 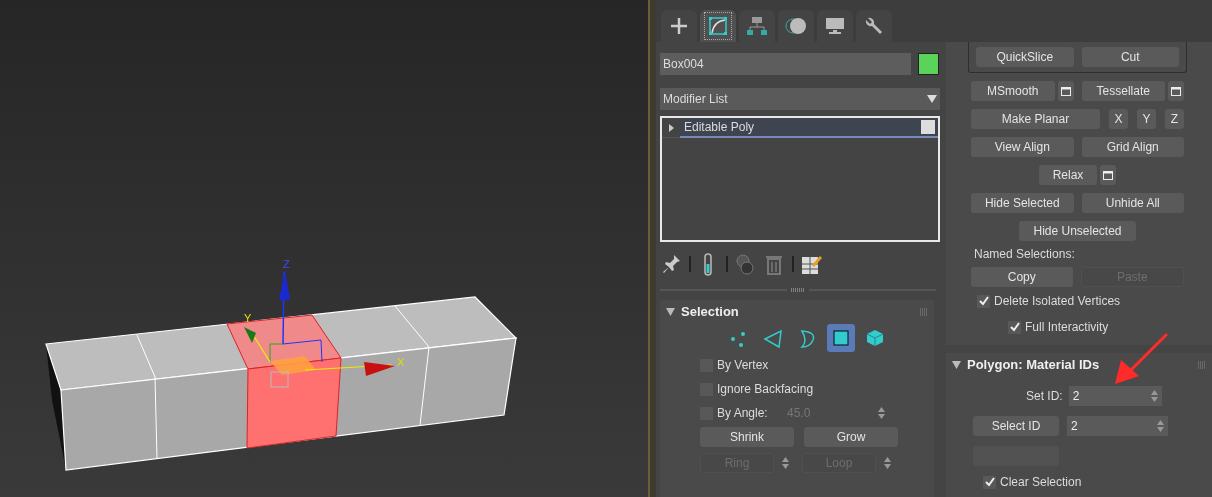 What do you see at coordinates (745, 264) in the screenshot?
I see `spheres-icon` at bounding box center [745, 264].